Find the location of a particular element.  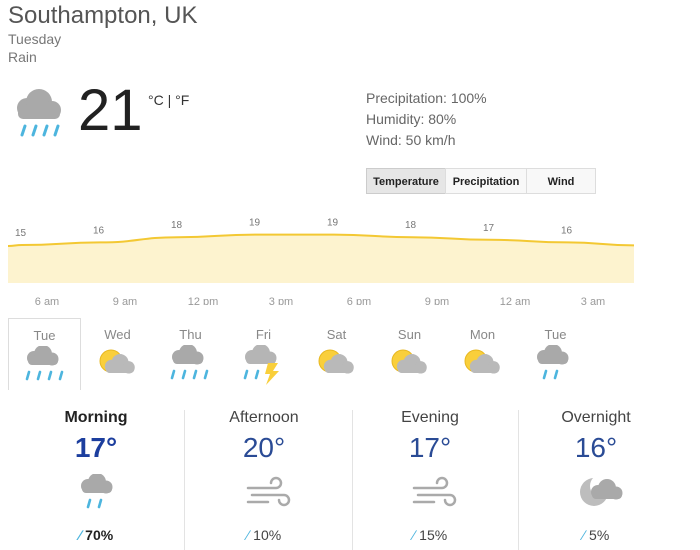

forecast-day-label: Fri is located at coordinates (263, 334).